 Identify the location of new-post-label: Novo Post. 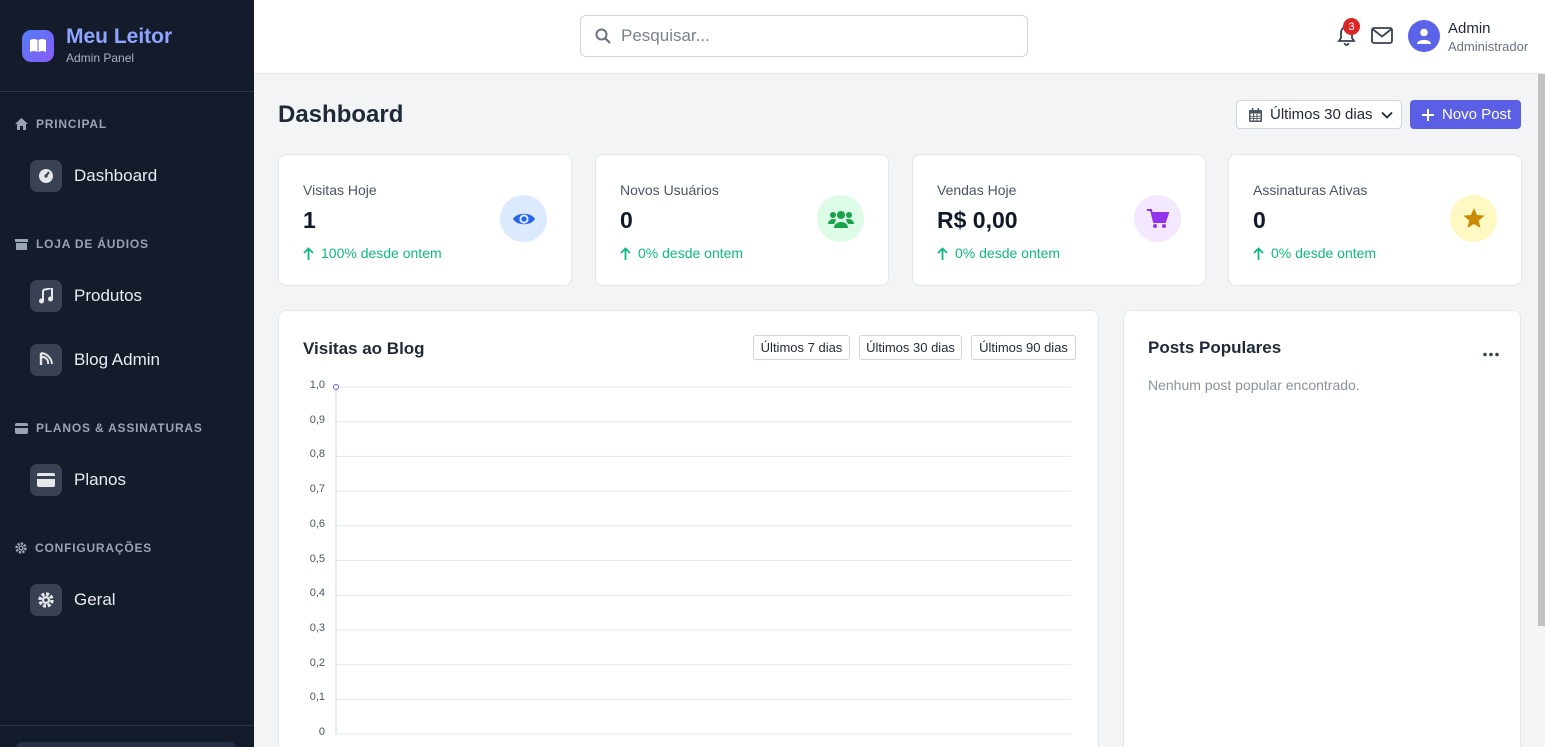
(1477, 114).